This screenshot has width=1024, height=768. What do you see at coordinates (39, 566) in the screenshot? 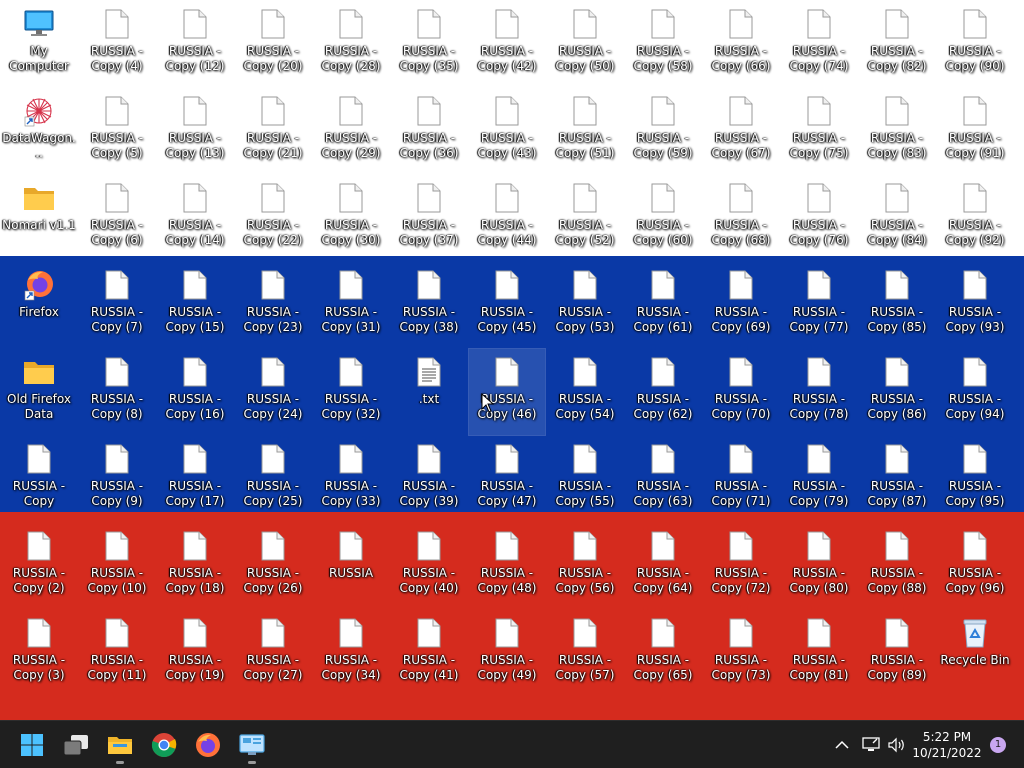
I see `desktop-icon: RUSSIA - Copy (2)` at bounding box center [39, 566].